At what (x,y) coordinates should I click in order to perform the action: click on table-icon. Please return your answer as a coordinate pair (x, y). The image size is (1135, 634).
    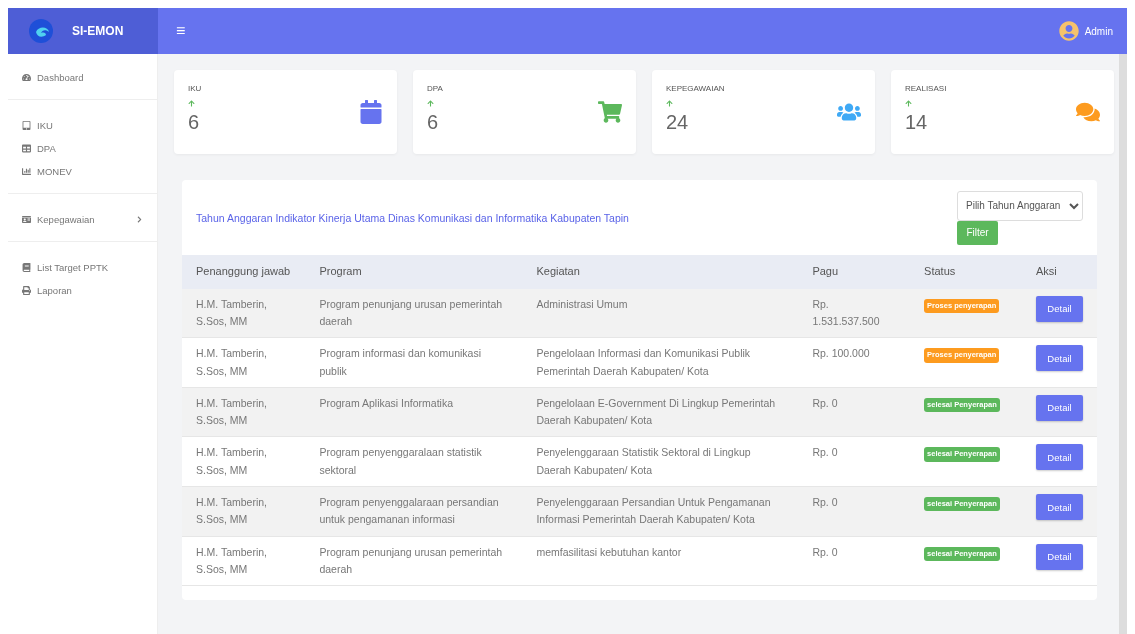
    Looking at the image, I should click on (26, 148).